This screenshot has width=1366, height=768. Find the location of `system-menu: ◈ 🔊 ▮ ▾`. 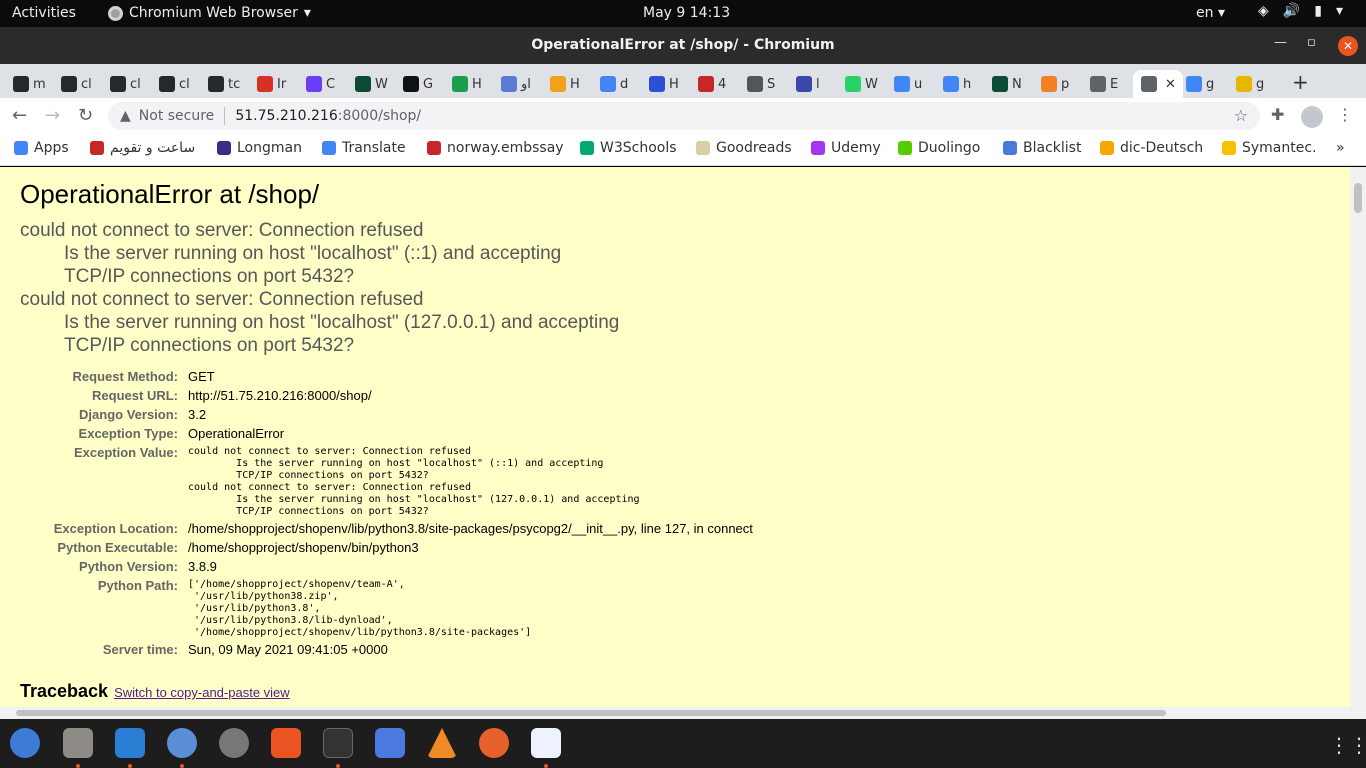

system-menu: ◈ 🔊 ▮ ▾ is located at coordinates (1300, 11).